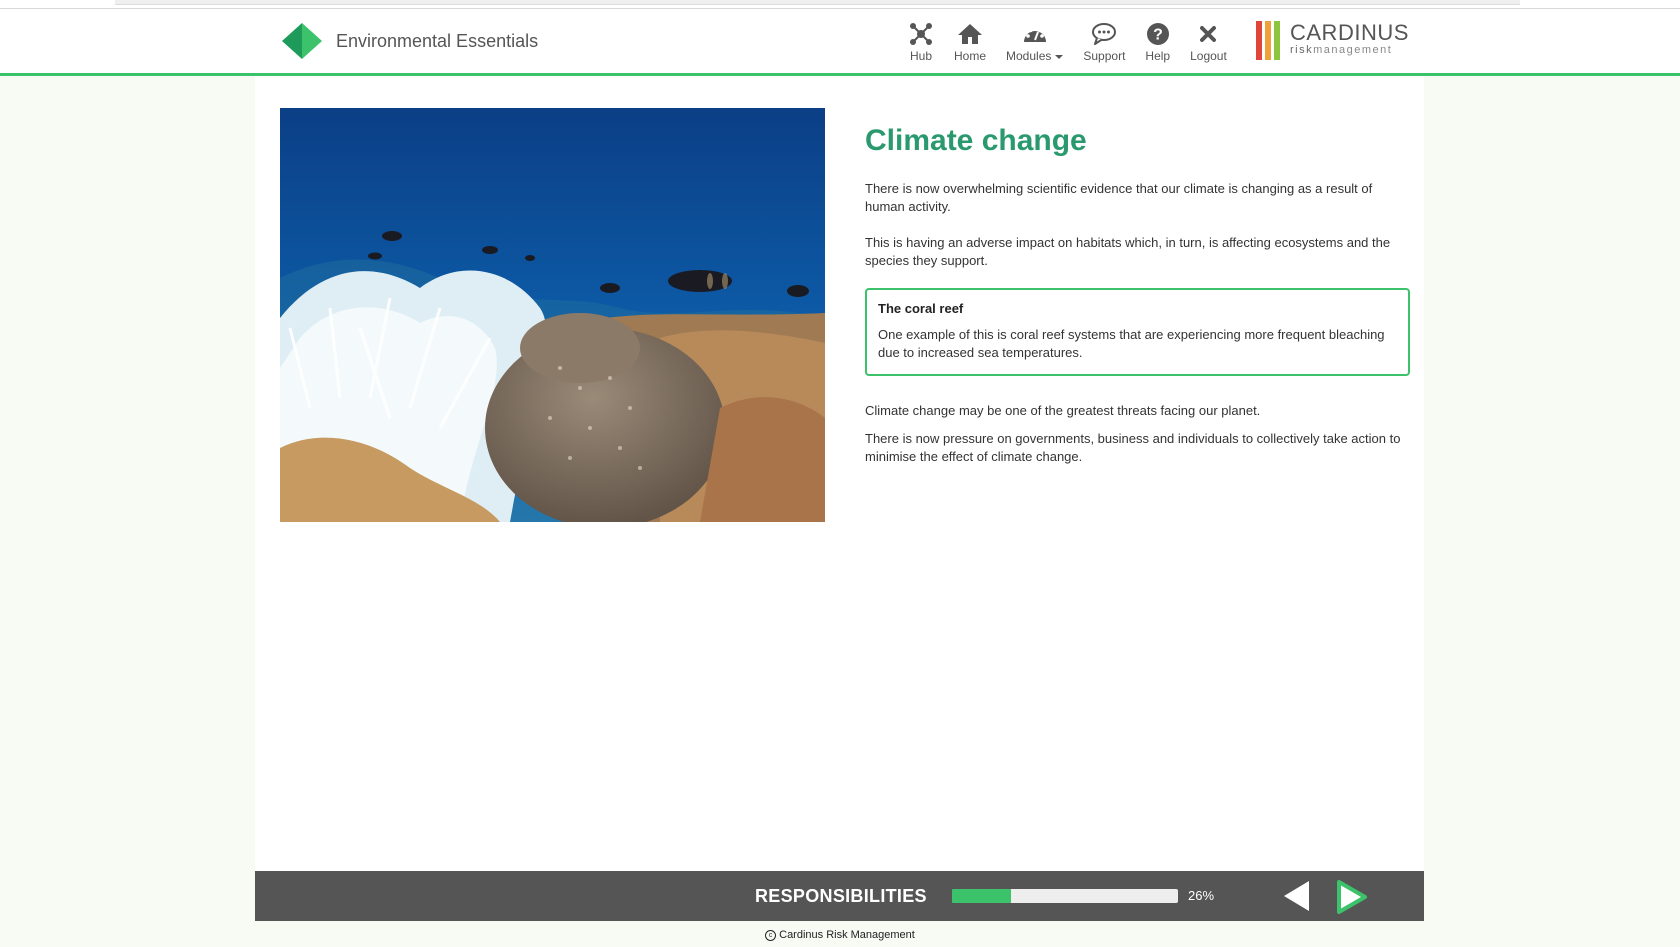 Image resolution: width=1680 pixels, height=947 pixels. Describe the element at coordinates (921, 34) in the screenshot. I see `hub-icon` at that location.